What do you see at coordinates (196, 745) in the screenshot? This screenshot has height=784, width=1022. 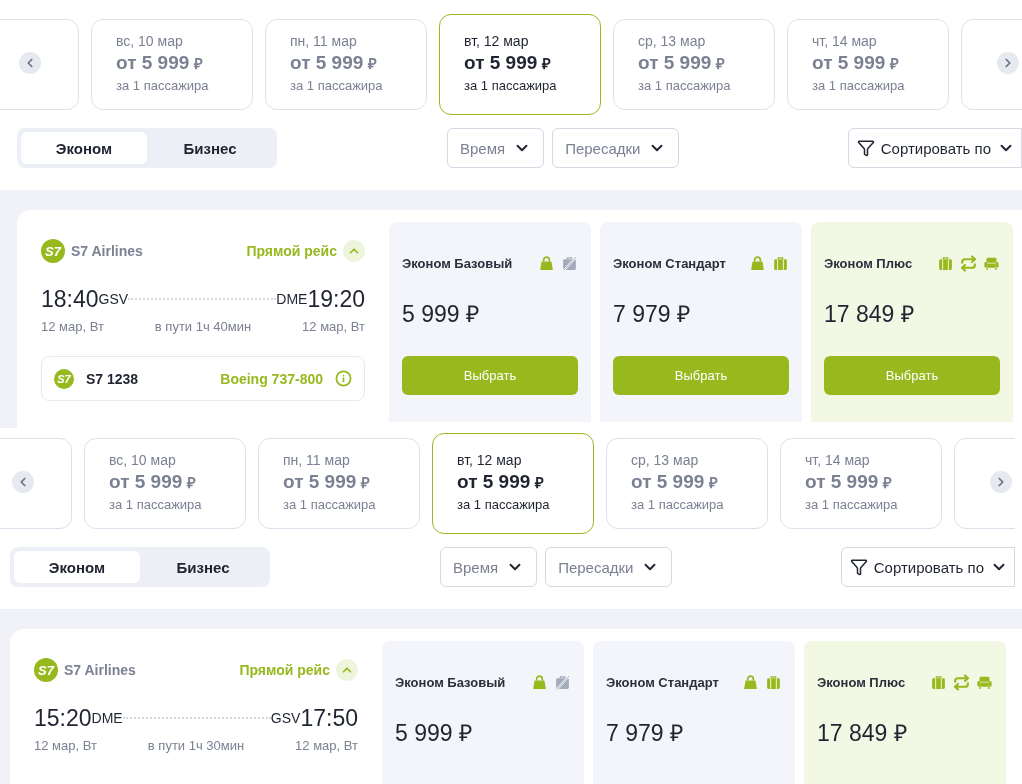 I see `flight-duration: в пути 1ч 30мин` at bounding box center [196, 745].